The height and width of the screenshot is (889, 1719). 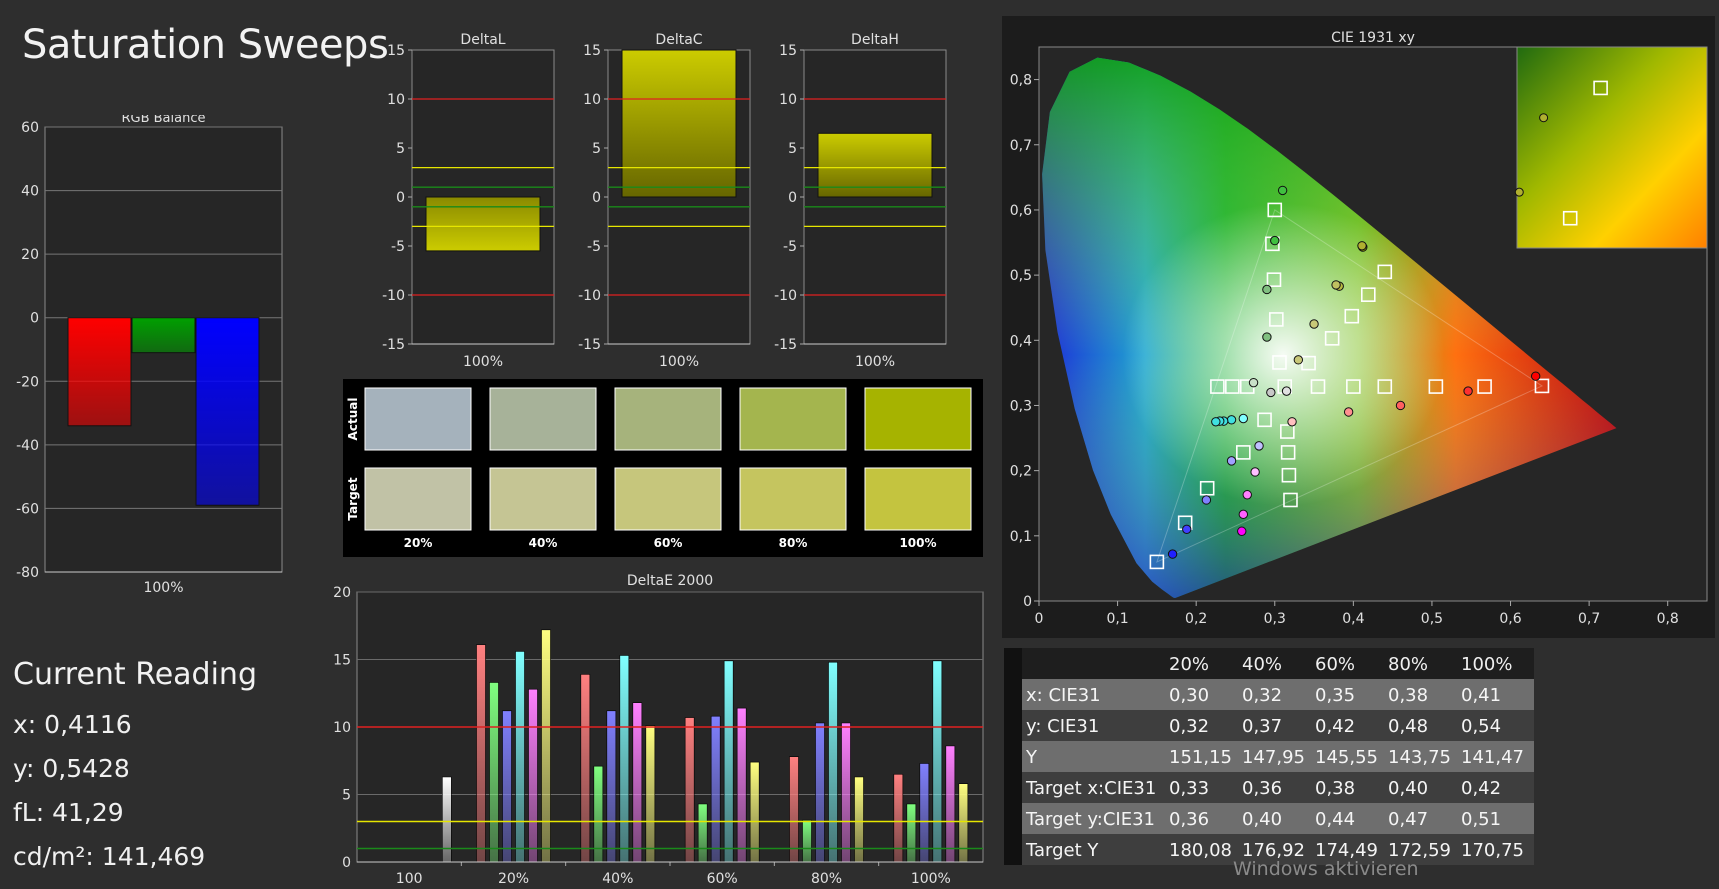 What do you see at coordinates (1432, 619) in the screenshot?
I see `x-tick-label: 0,5` at bounding box center [1432, 619].